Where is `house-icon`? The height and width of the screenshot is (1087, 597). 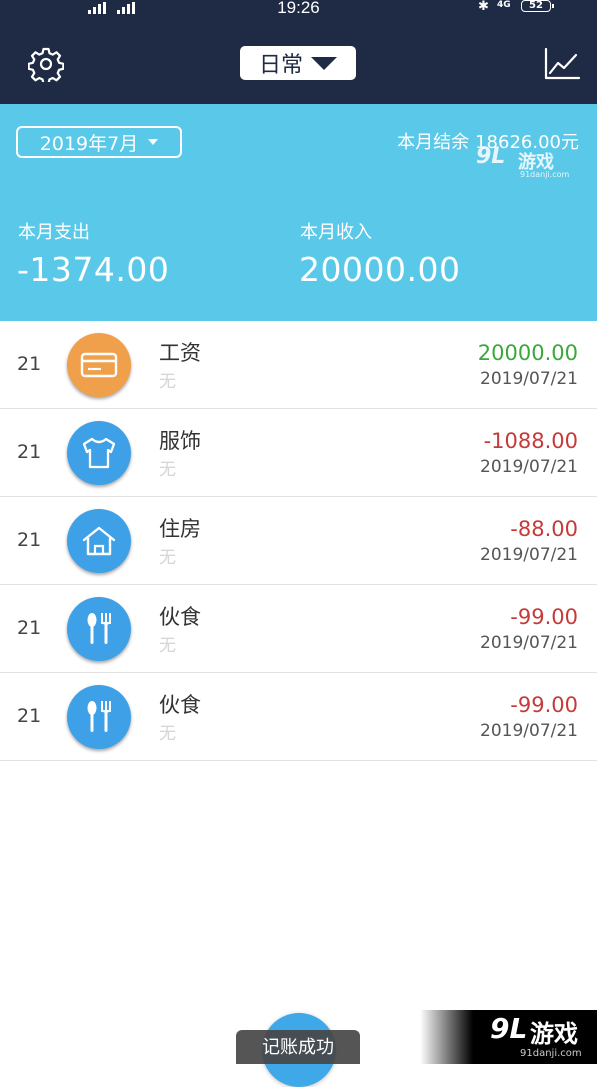
house-icon is located at coordinates (99, 541).